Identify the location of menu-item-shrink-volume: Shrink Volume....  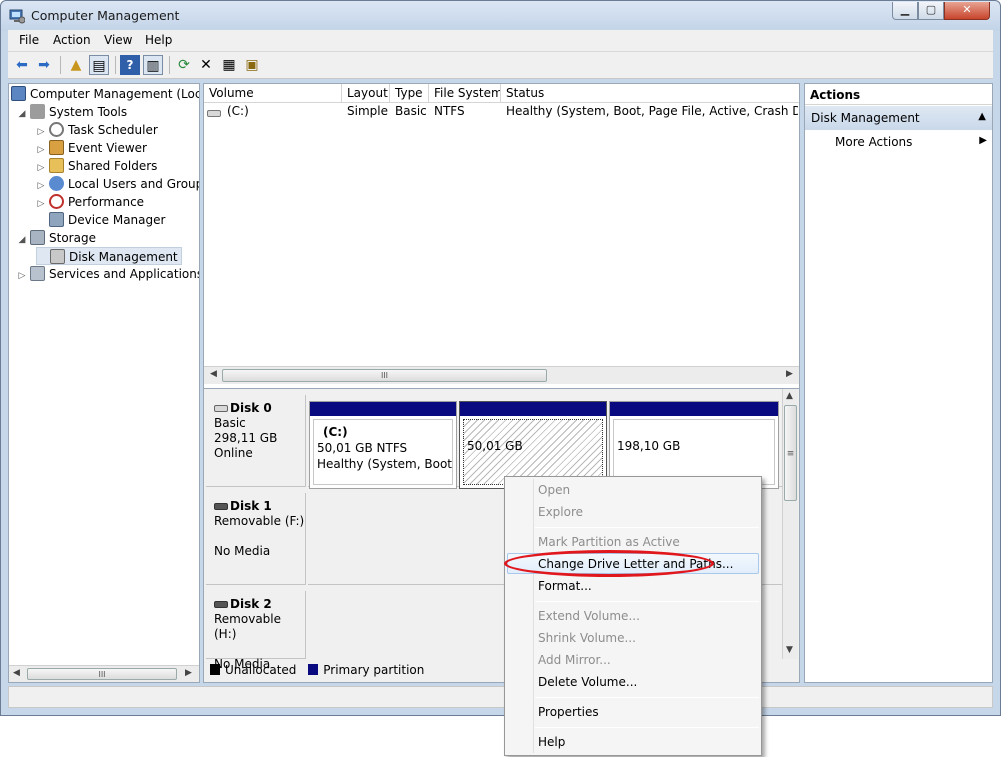
(587, 638).